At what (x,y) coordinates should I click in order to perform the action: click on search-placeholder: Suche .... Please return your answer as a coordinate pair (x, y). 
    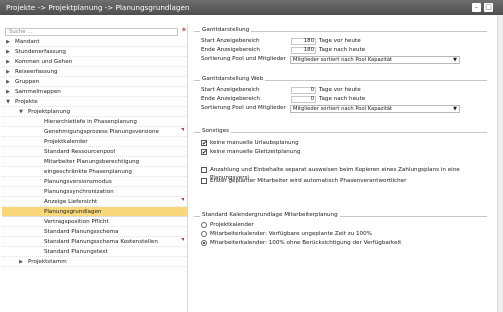
    Looking at the image, I should click on (21, 32).